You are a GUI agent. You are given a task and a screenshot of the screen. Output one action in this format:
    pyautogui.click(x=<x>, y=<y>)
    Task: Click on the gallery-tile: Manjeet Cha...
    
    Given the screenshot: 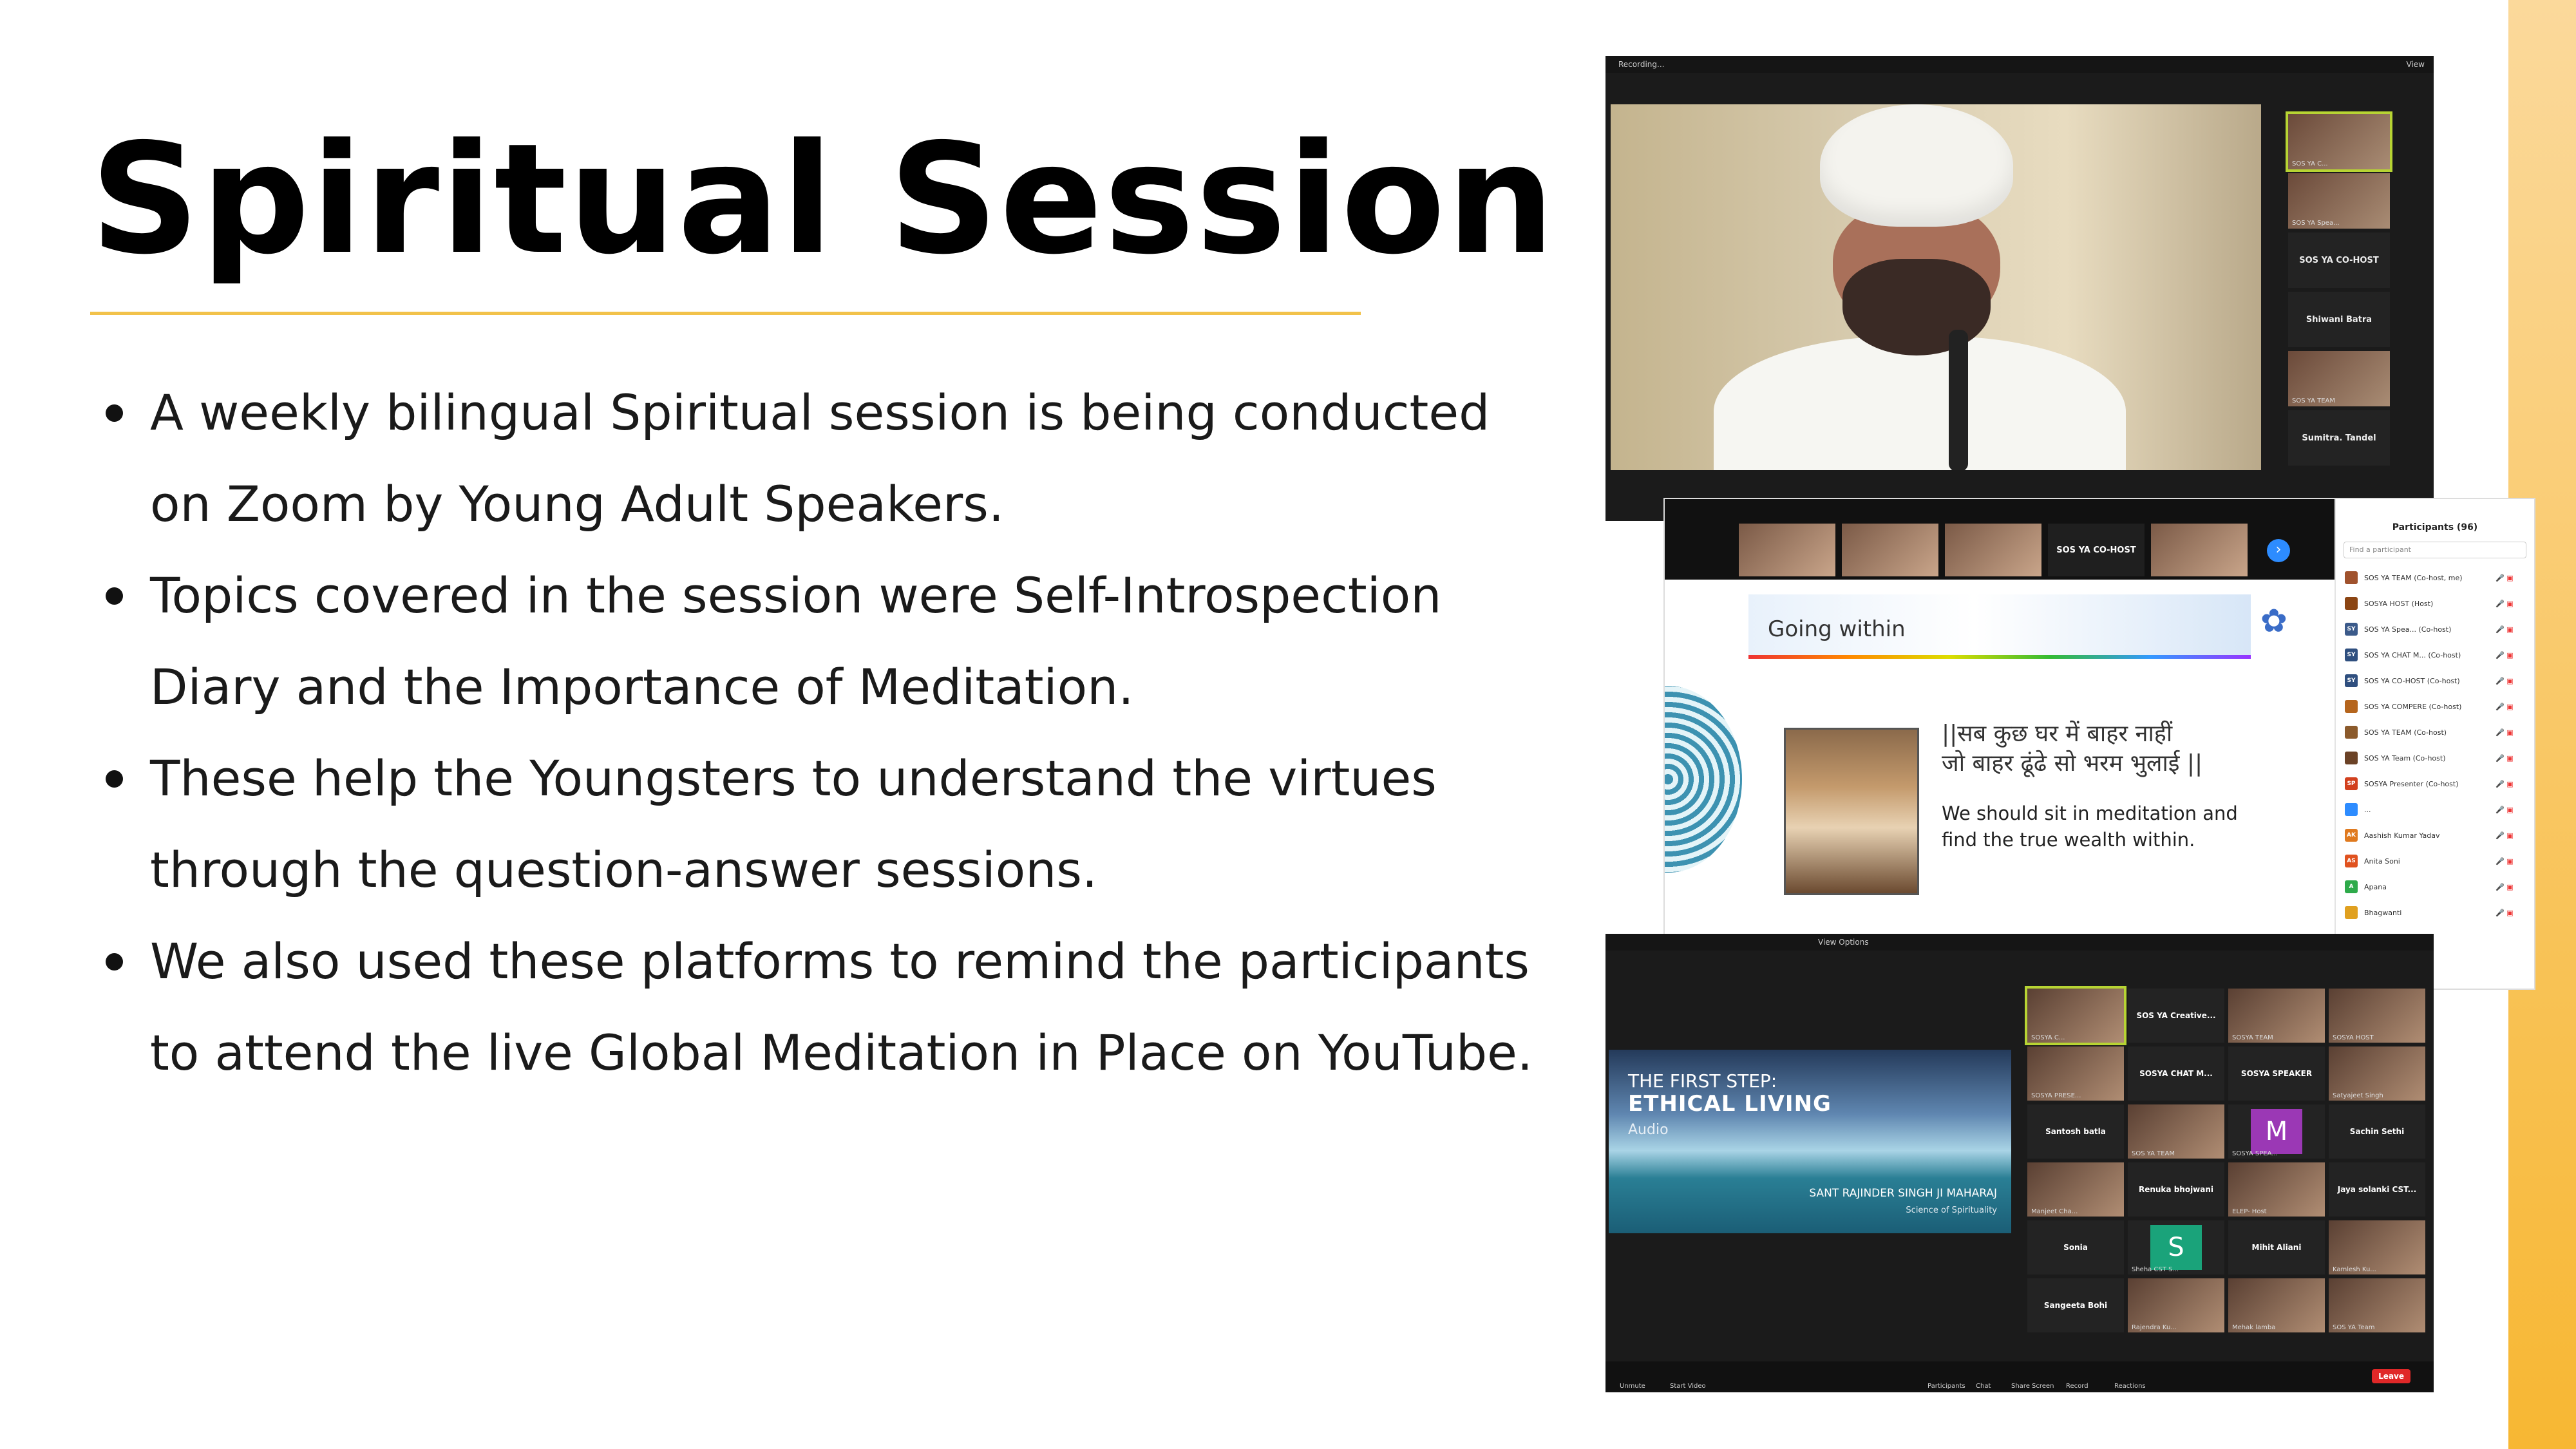 What is the action you would take?
    pyautogui.click(x=2075, y=1189)
    